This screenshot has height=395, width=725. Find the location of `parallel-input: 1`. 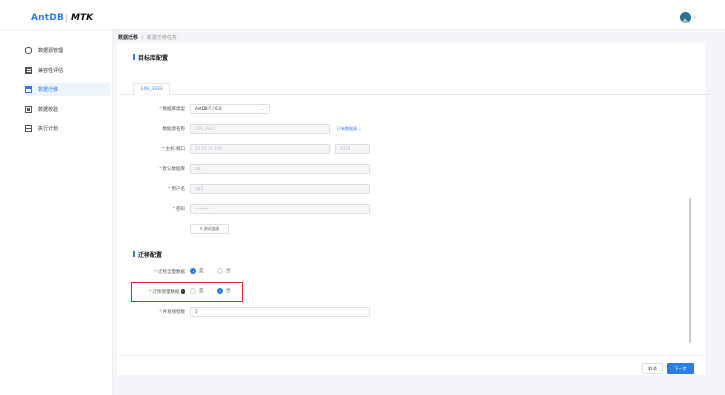

parallel-input: 1 is located at coordinates (280, 312).